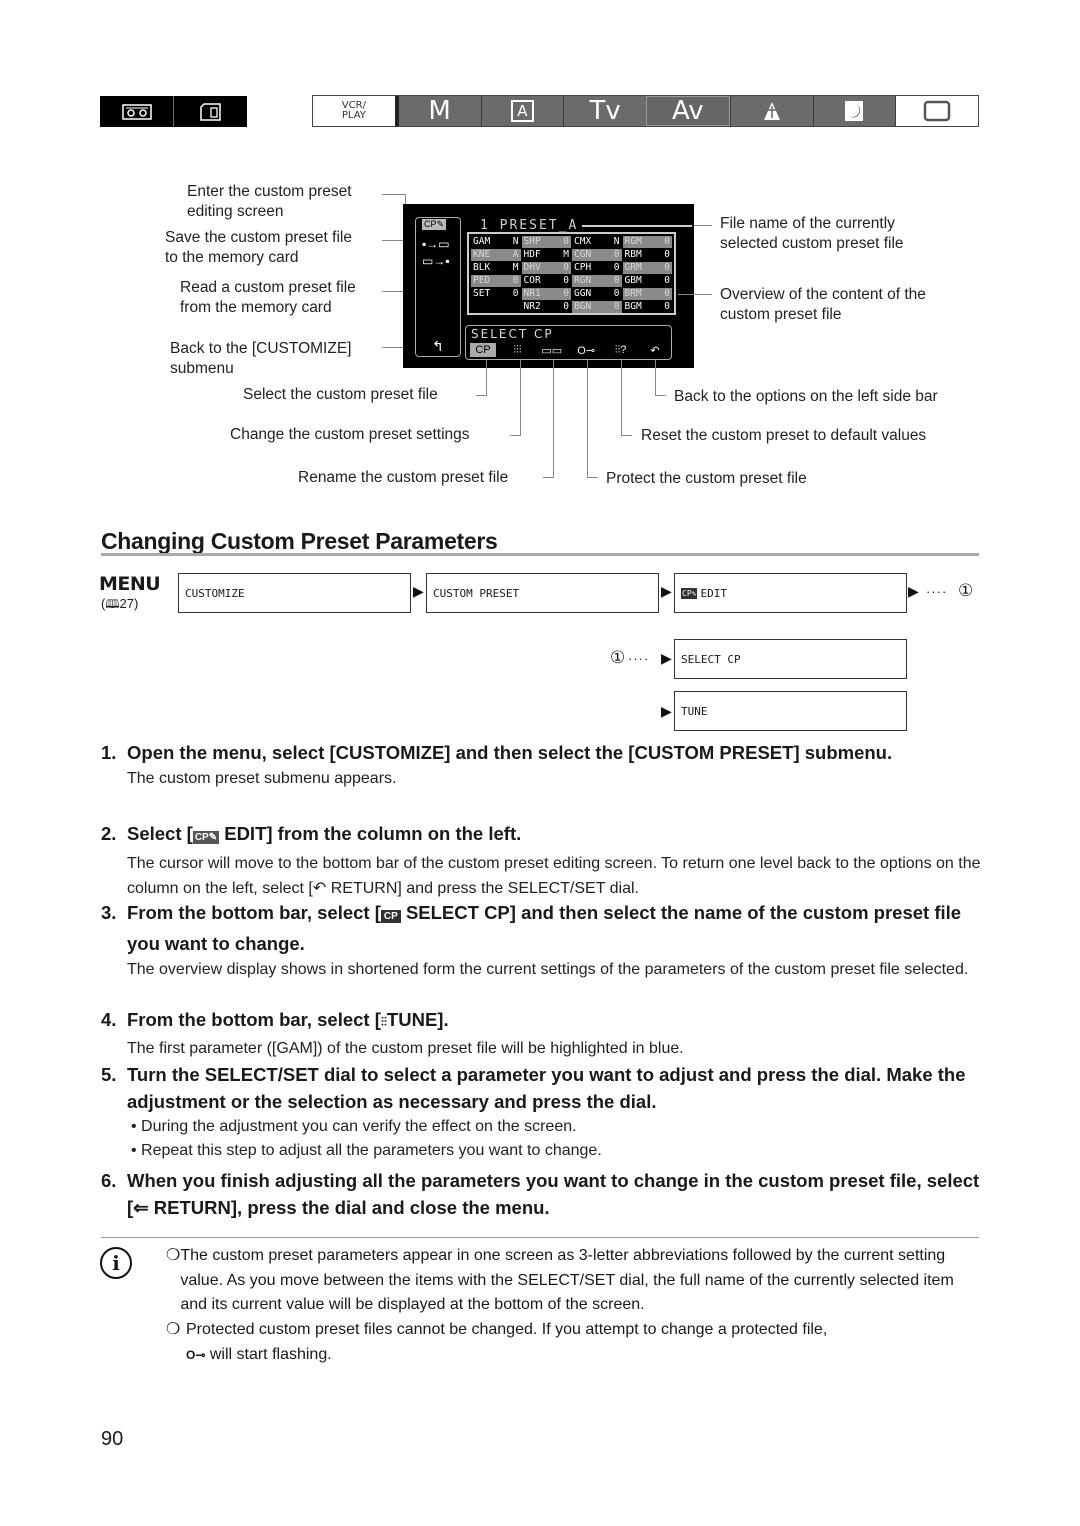  What do you see at coordinates (532, 306) in the screenshot?
I see `param-abbrev: NR2` at bounding box center [532, 306].